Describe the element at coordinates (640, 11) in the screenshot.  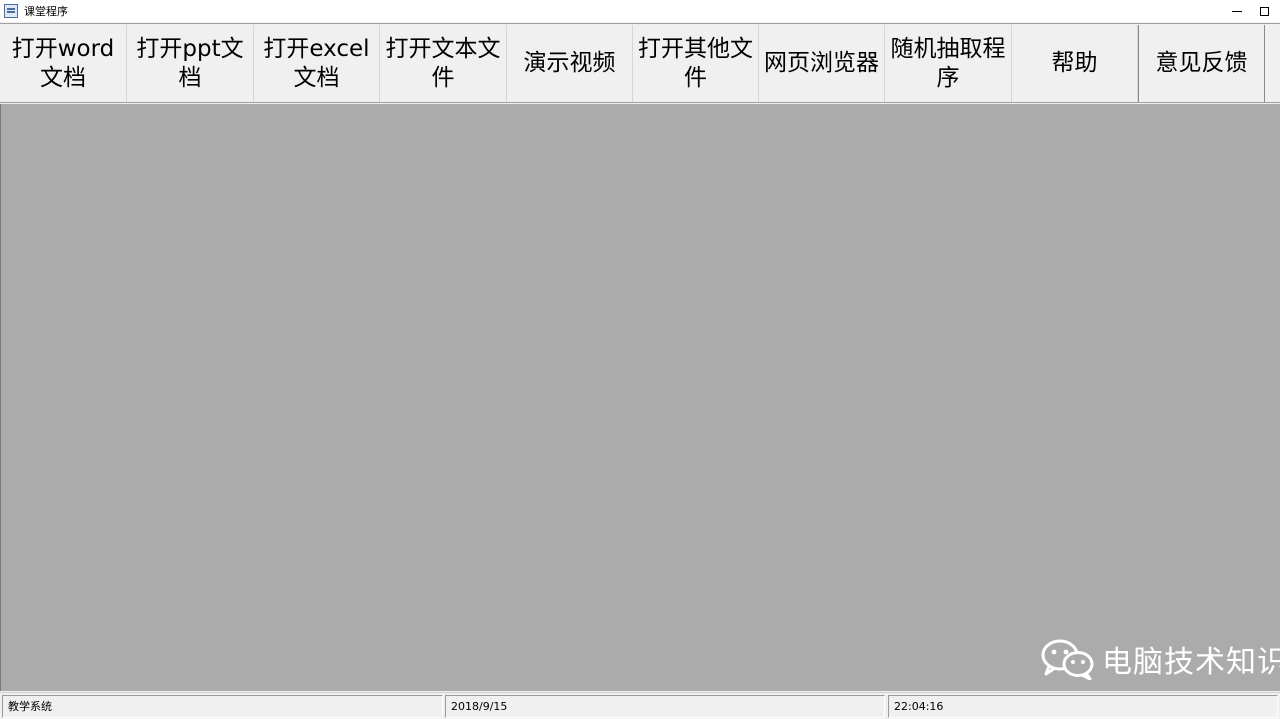
I see `title-bar: 课堂程序` at that location.